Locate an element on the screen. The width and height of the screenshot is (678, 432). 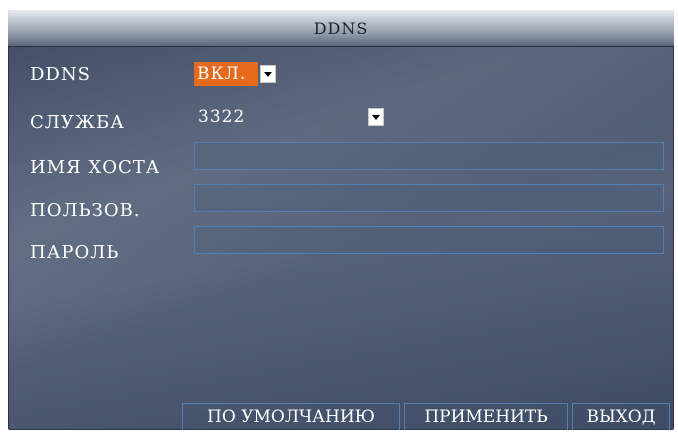
exit-button: ВЫХОД is located at coordinates (621, 416).